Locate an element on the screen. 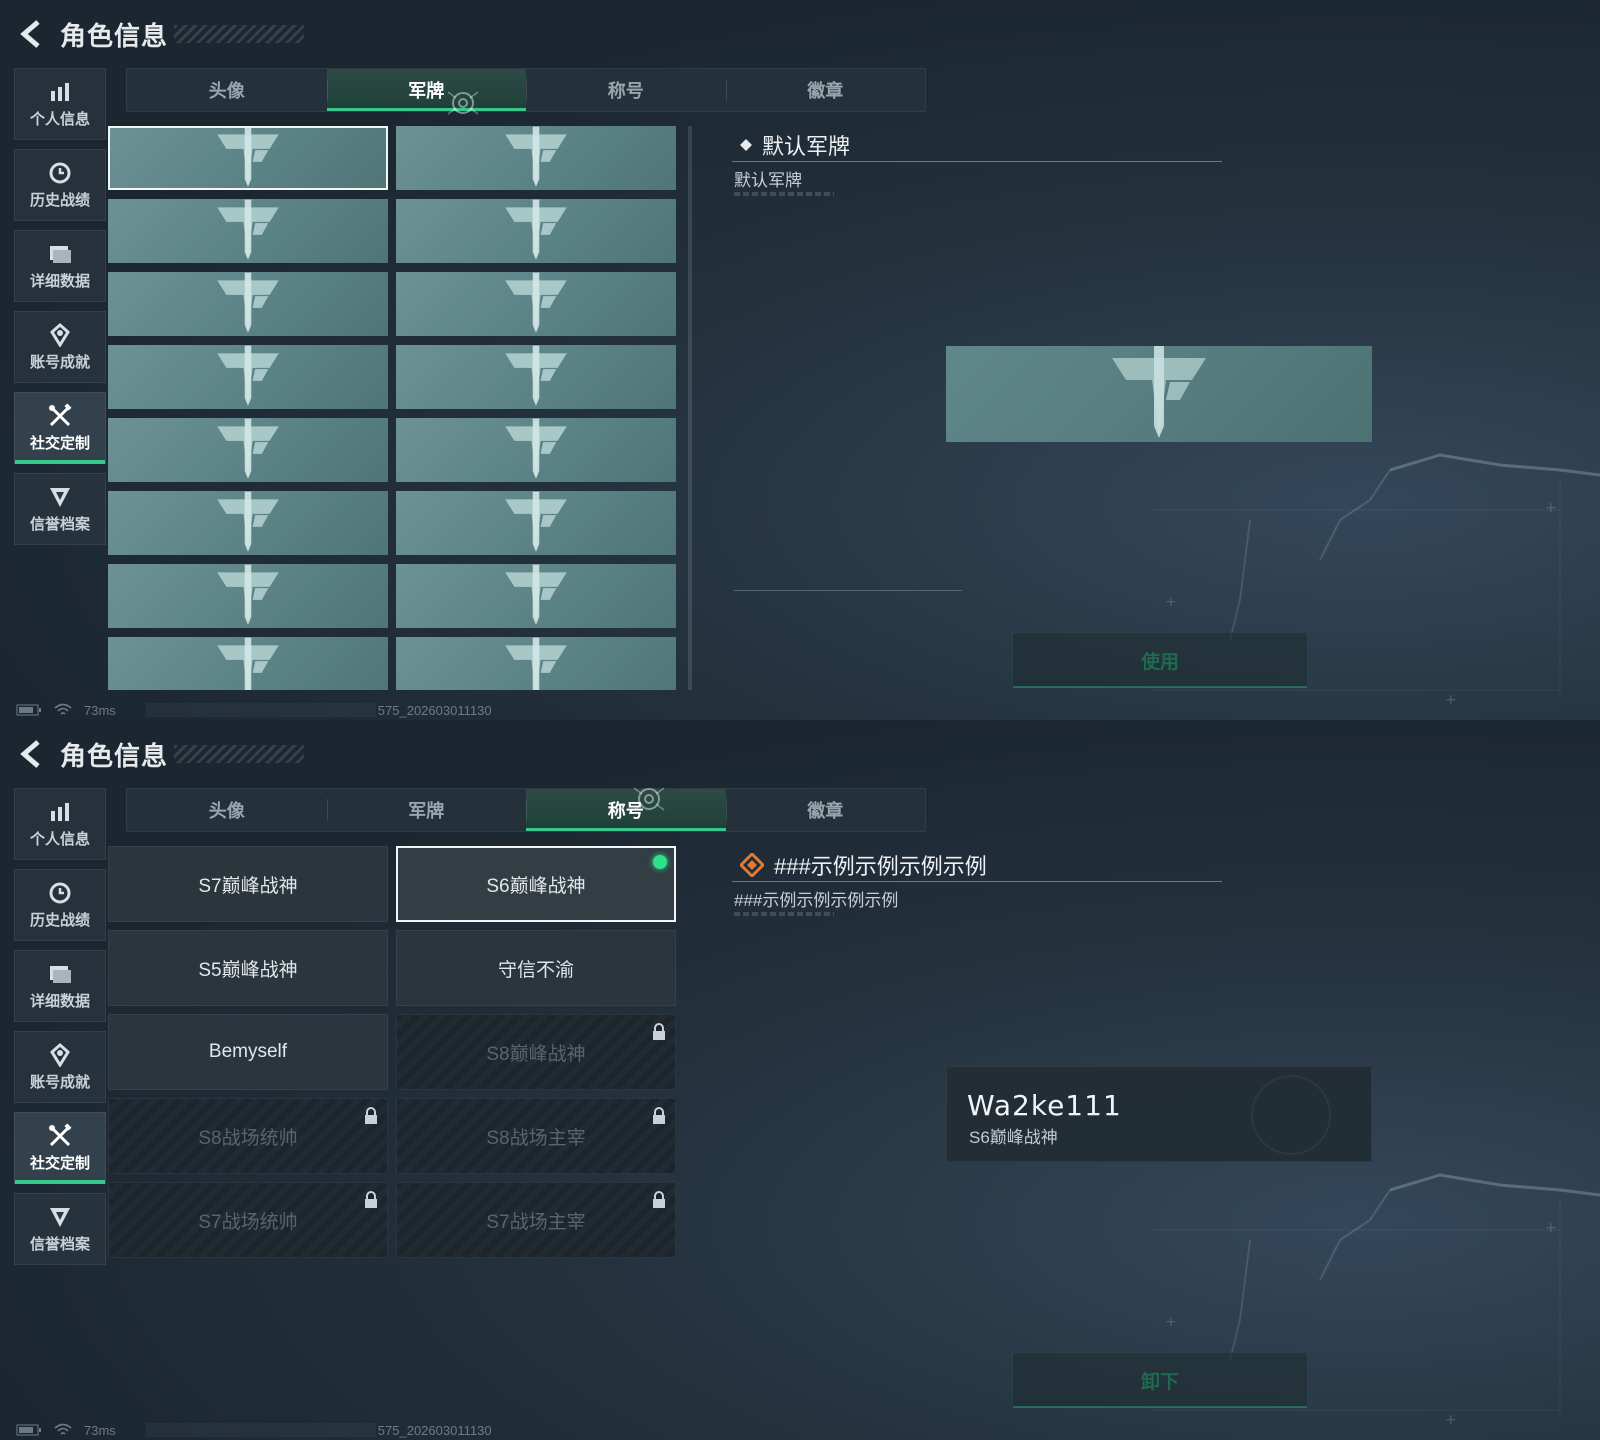  back-arrow-icon is located at coordinates (30, 34).